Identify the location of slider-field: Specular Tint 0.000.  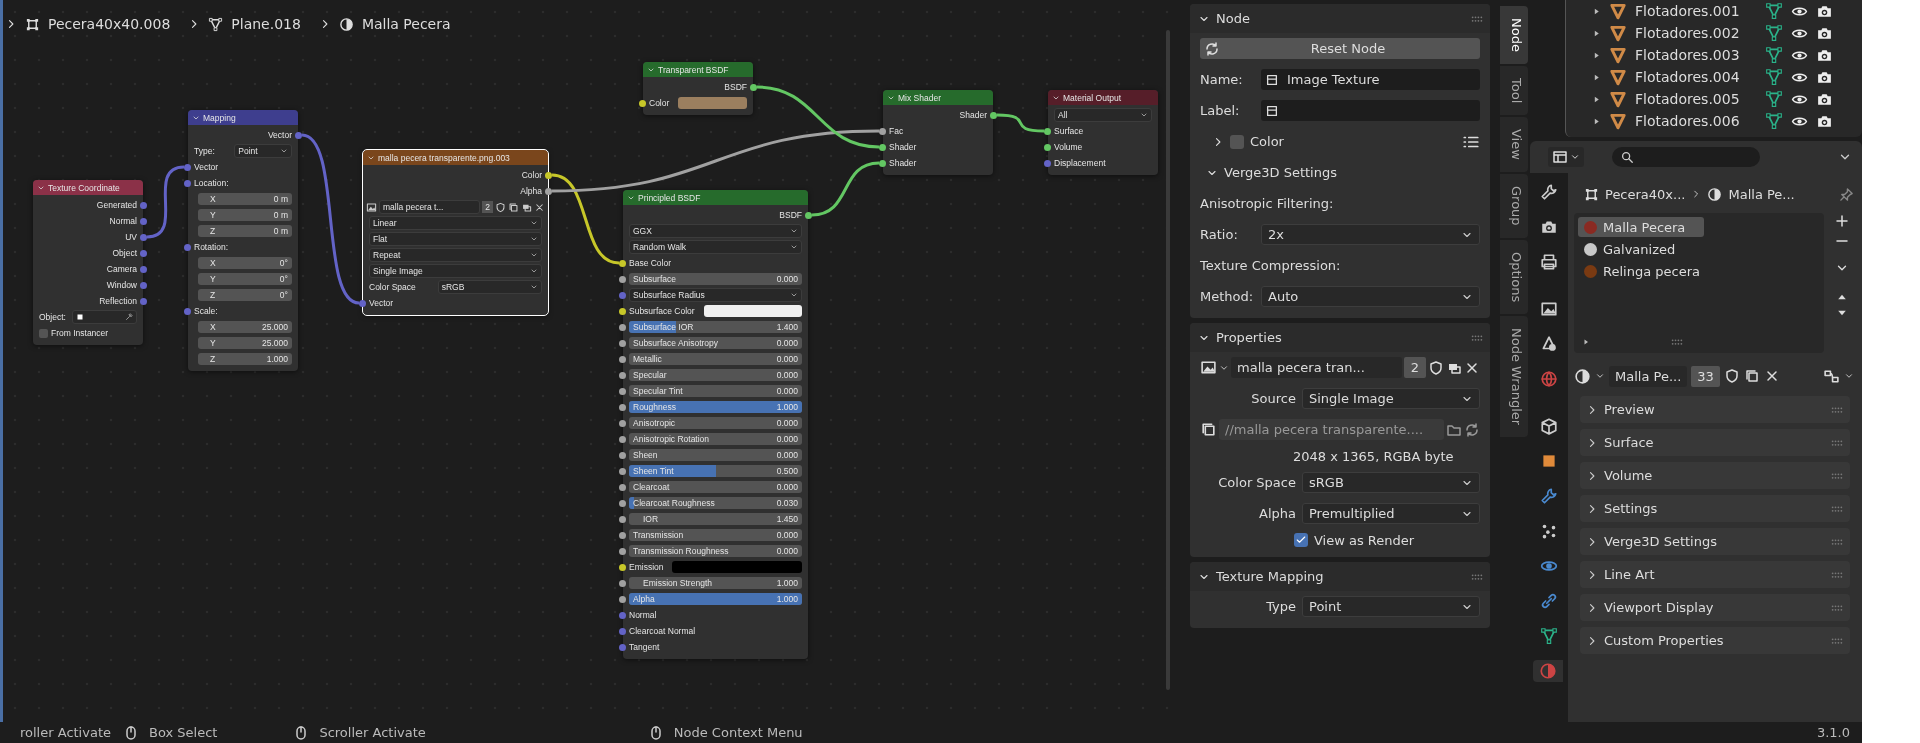
(715, 391).